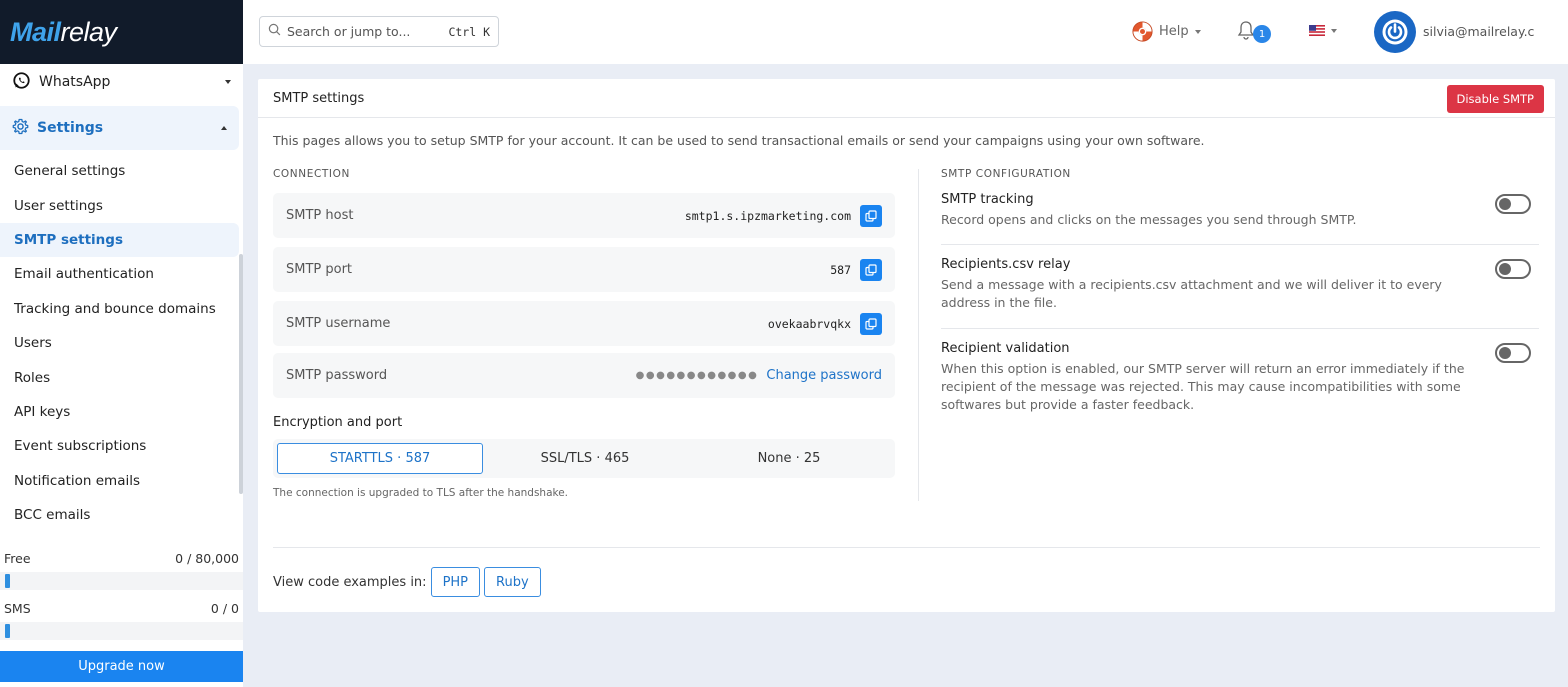 Image resolution: width=1568 pixels, height=687 pixels. I want to click on help-menu: Help, so click(1166, 31).